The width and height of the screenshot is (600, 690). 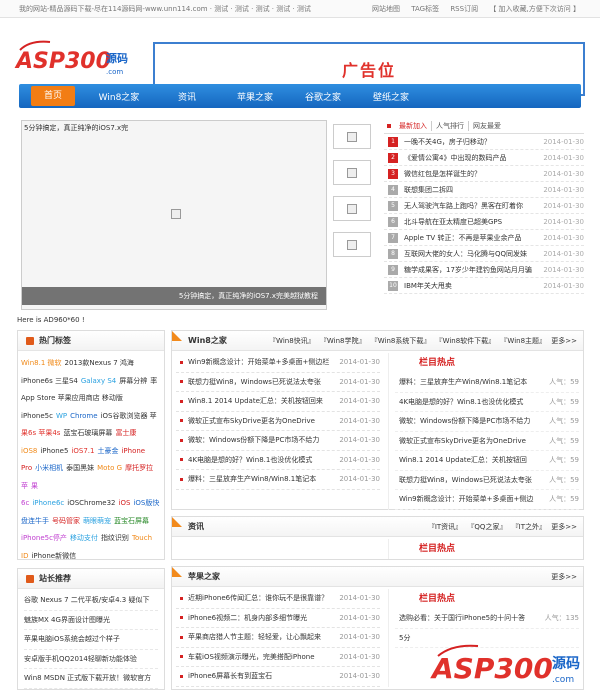 I want to click on item-title: 爆料：三星放弃生产Win8/Win8.1笔记本, so click(x=467, y=382).